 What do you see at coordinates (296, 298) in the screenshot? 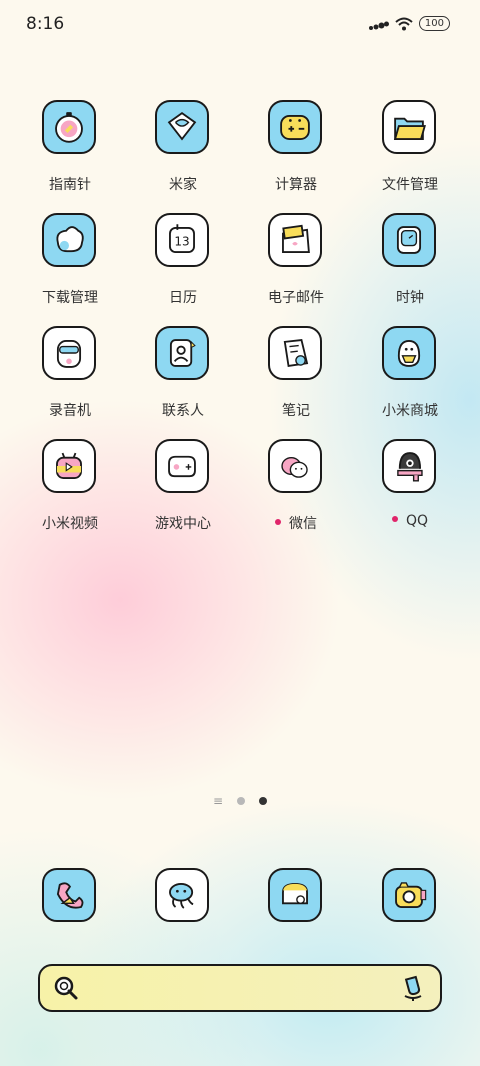
I see `app-label: 电子邮件` at bounding box center [296, 298].